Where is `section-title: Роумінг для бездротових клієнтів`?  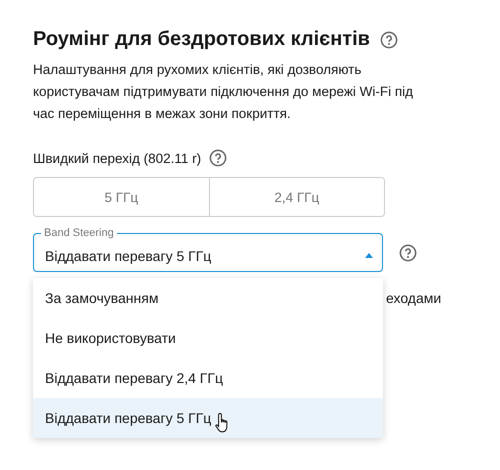
section-title: Роумінг для бездротових клієнтів is located at coordinates (201, 39).